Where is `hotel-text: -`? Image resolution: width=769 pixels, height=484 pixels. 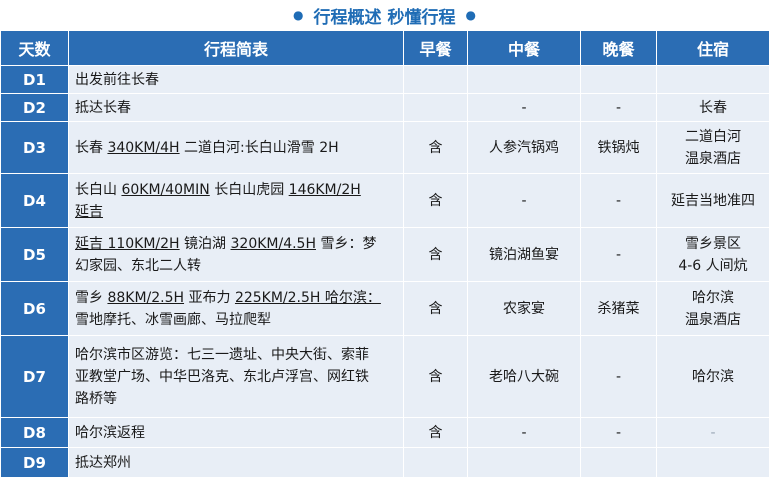 hotel-text: - is located at coordinates (713, 432).